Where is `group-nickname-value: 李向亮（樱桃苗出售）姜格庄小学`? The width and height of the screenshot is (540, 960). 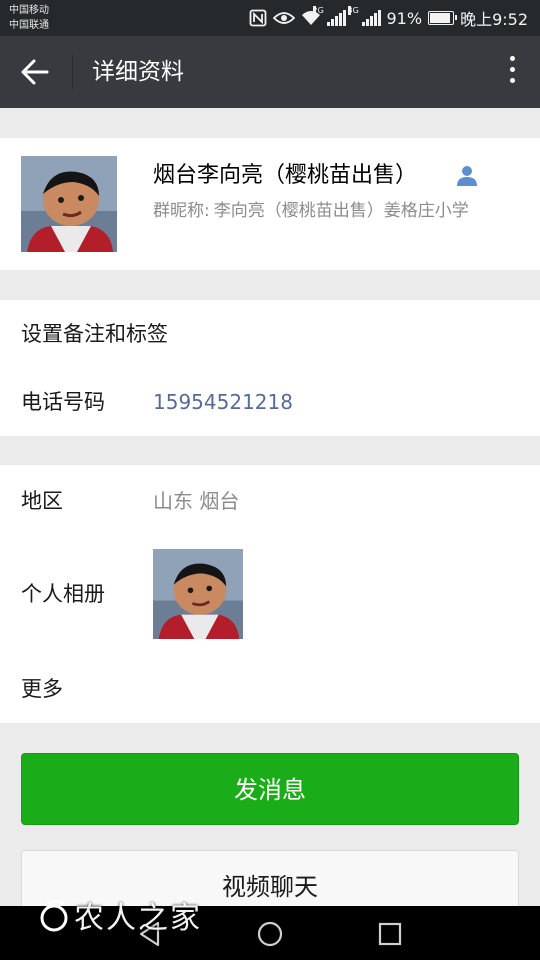 group-nickname-value: 李向亮（樱桃苗出售）姜格庄小学 is located at coordinates (341, 211).